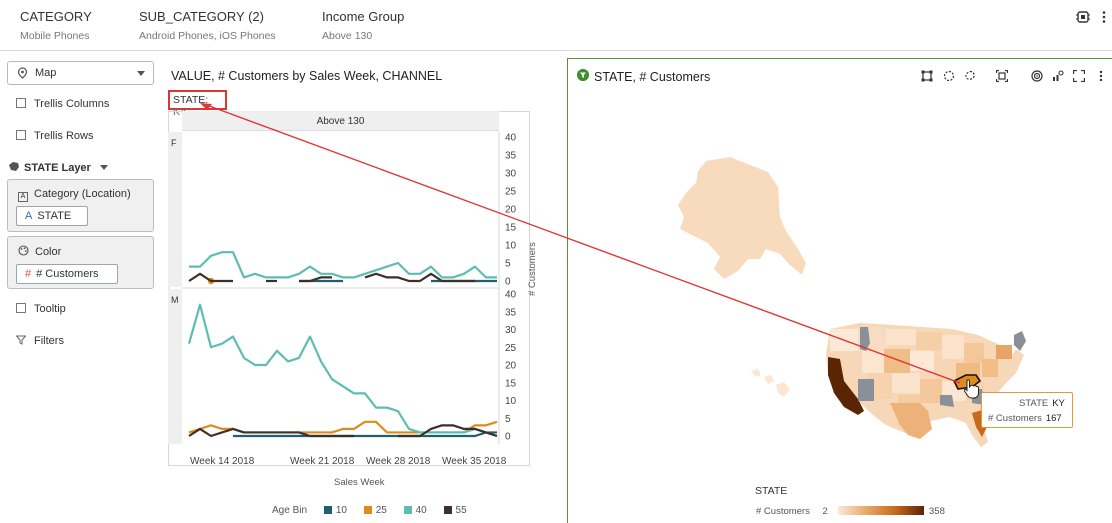 This screenshot has height=523, width=1112. I want to click on x-tick-label: Week 28 2018, so click(398, 461).